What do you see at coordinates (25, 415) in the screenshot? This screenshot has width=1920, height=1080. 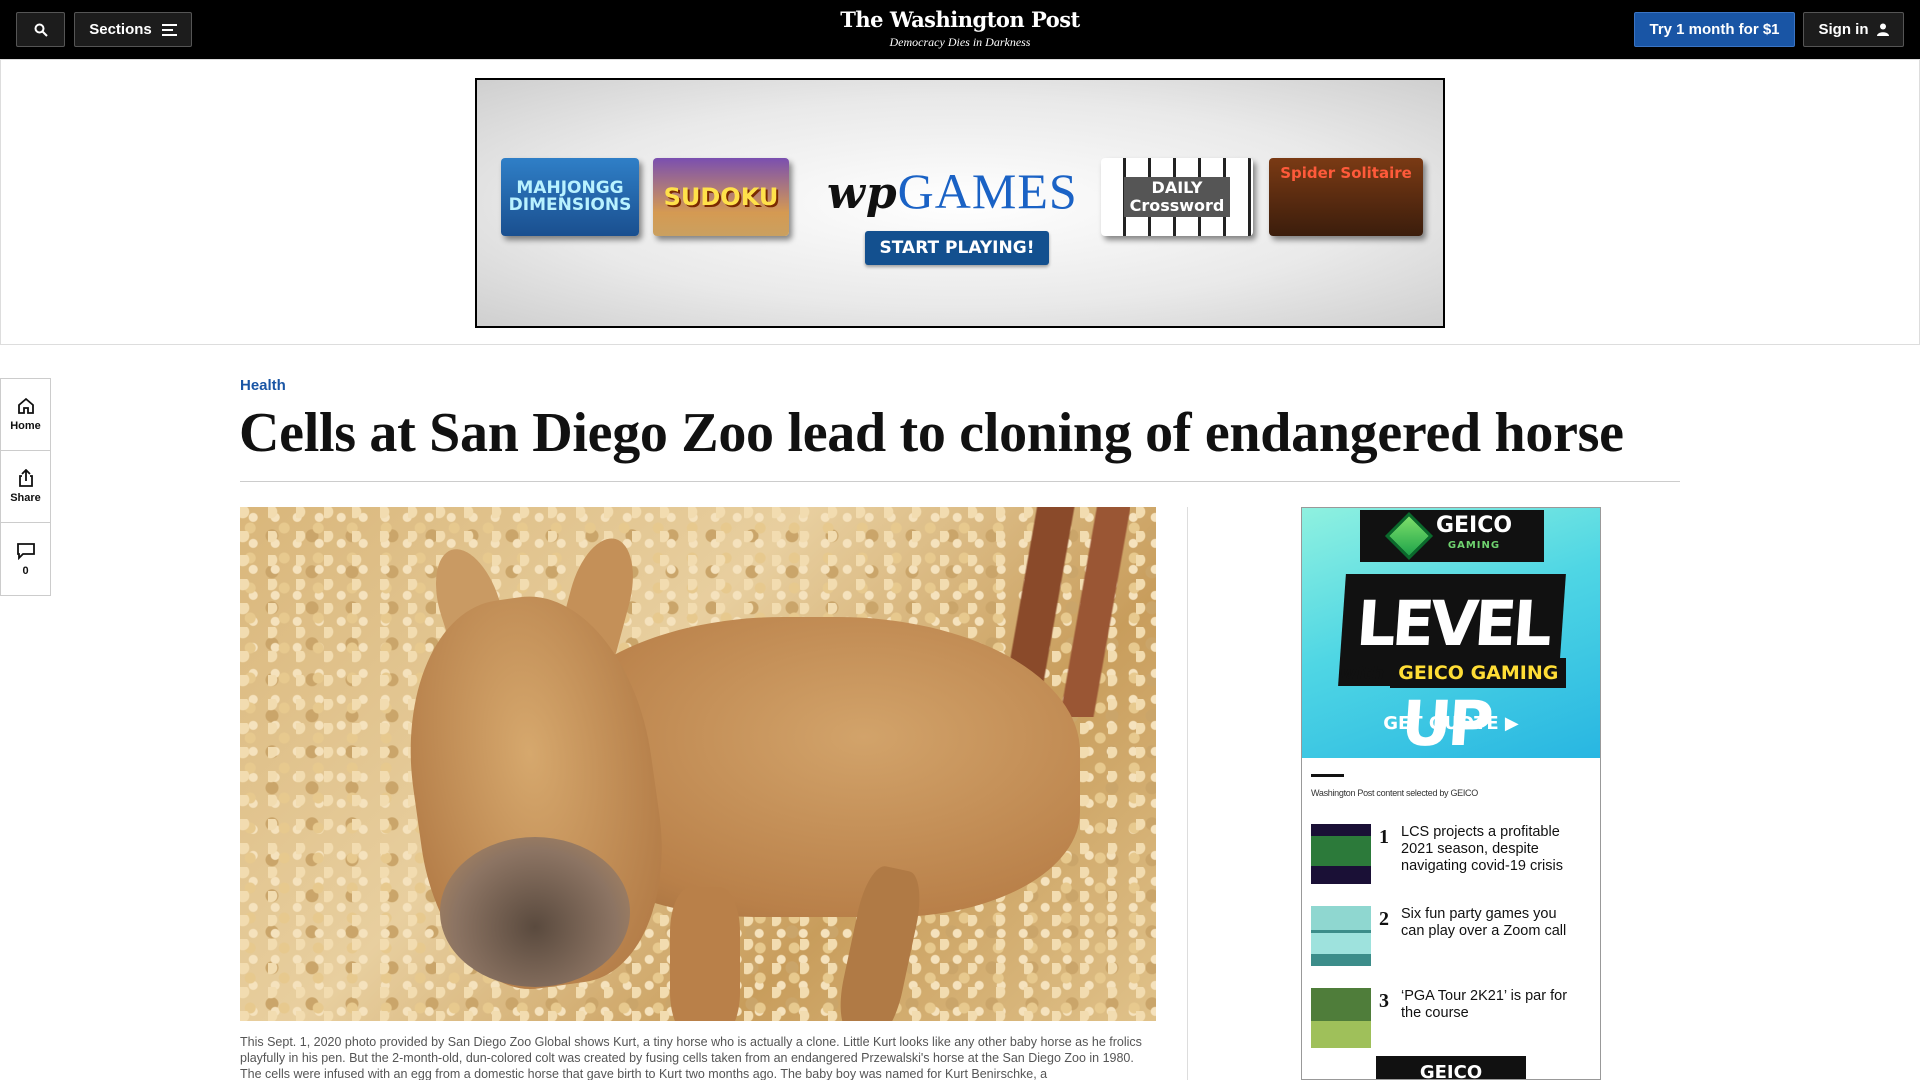 I see `home-button: Home` at bounding box center [25, 415].